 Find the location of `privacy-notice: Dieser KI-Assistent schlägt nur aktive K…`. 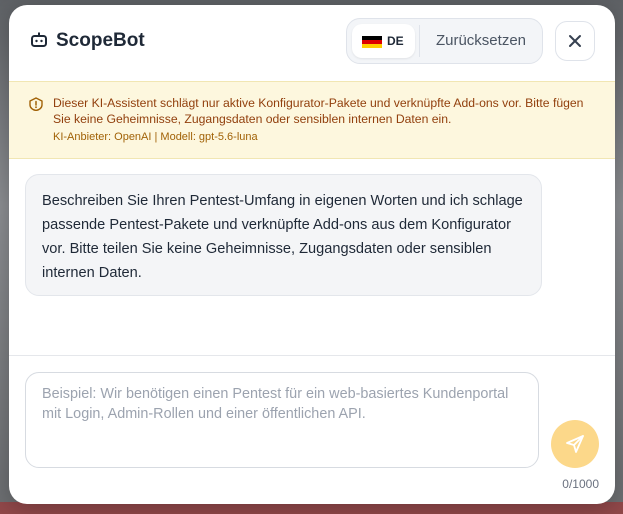

privacy-notice: Dieser KI-Assistent schlägt nur aktive K… is located at coordinates (312, 120).